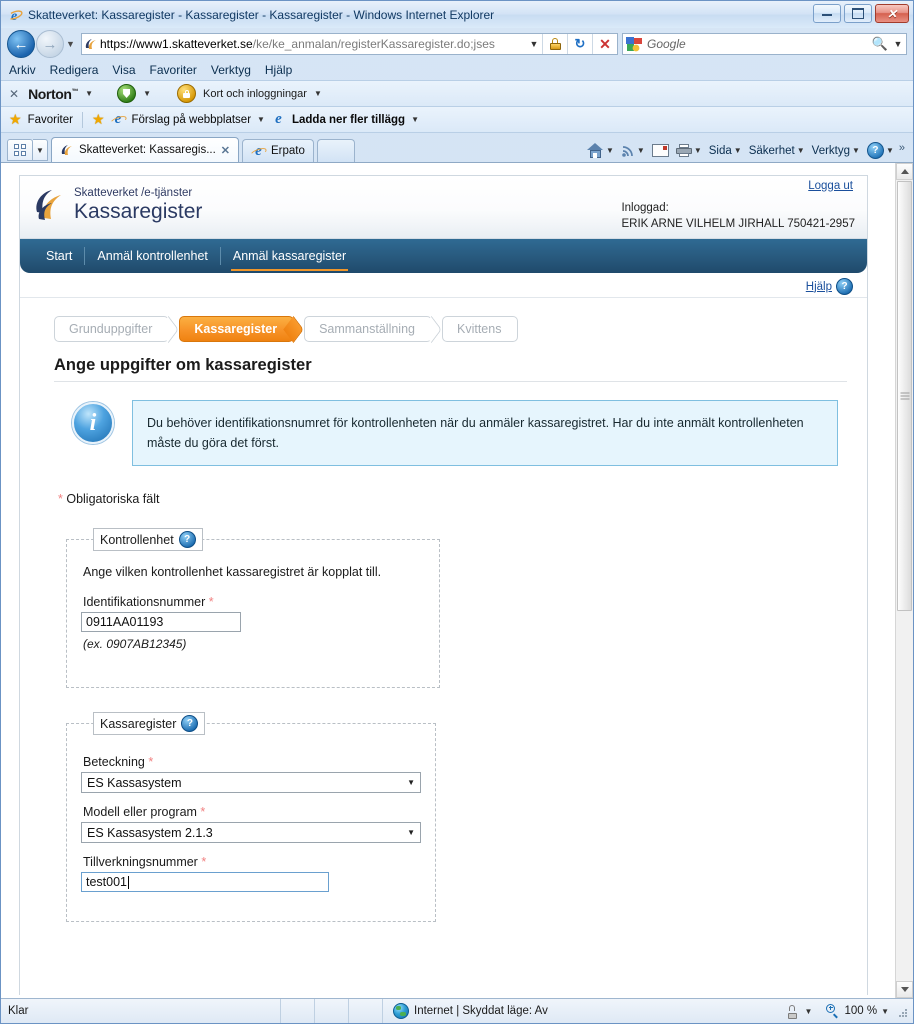 Image resolution: width=914 pixels, height=1024 pixels. I want to click on protected-mode-icon, so click(792, 1011).